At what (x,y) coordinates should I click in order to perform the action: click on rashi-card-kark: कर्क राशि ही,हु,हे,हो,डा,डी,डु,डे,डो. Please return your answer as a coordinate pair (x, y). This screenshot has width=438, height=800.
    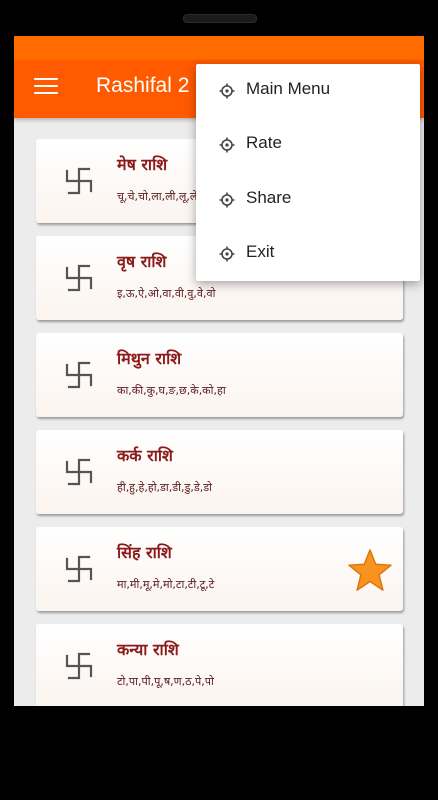
    Looking at the image, I should click on (219, 472).